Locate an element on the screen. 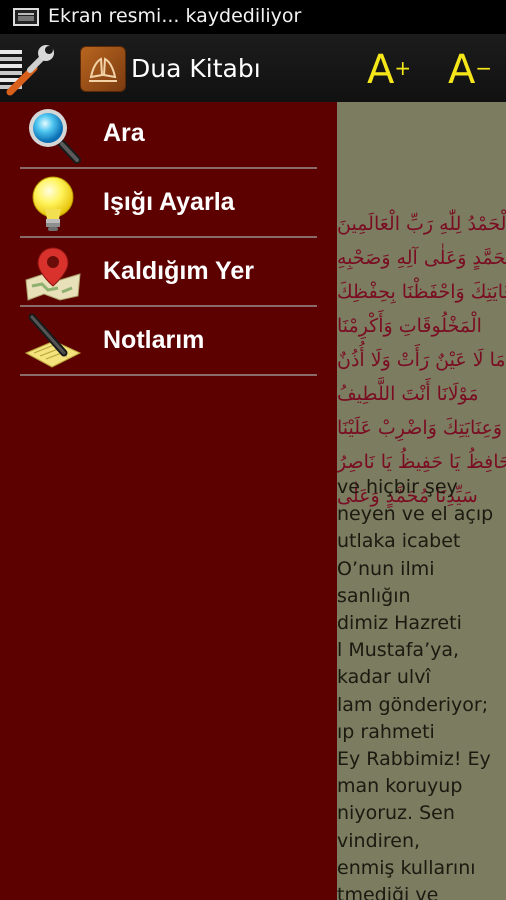 This screenshot has height=900, width=506. app-logo-icon is located at coordinates (103, 69).